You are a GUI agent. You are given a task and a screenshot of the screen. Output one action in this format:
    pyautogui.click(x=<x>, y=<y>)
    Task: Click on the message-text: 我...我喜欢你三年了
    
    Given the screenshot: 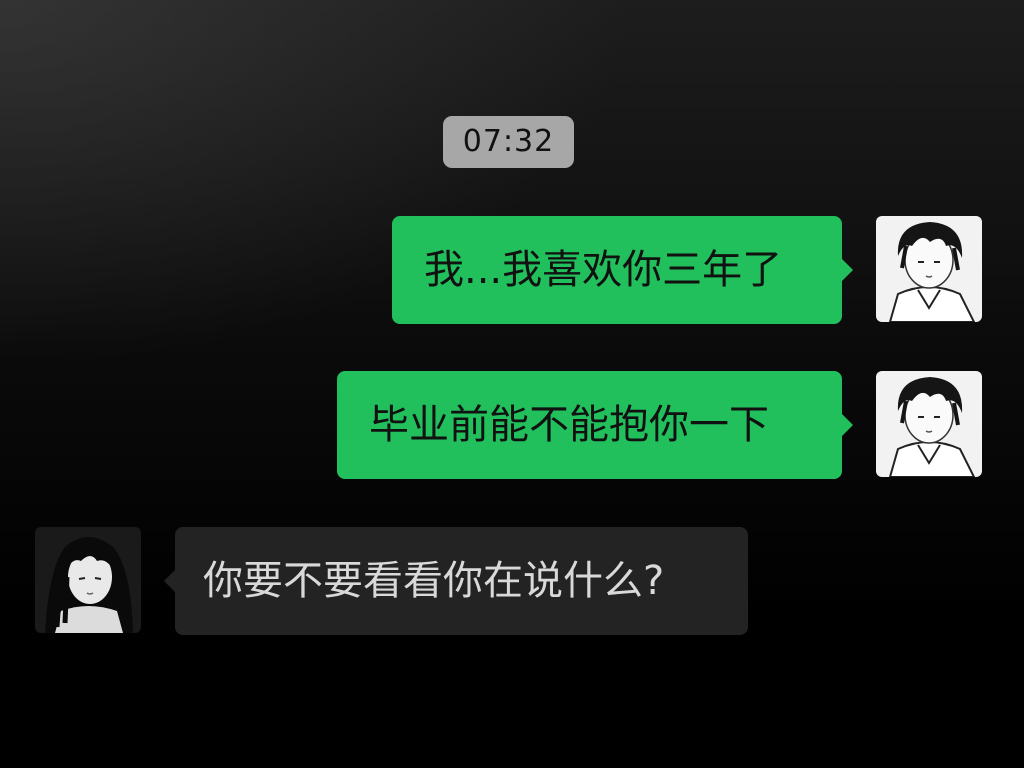 What is the action you would take?
    pyautogui.click(x=603, y=270)
    